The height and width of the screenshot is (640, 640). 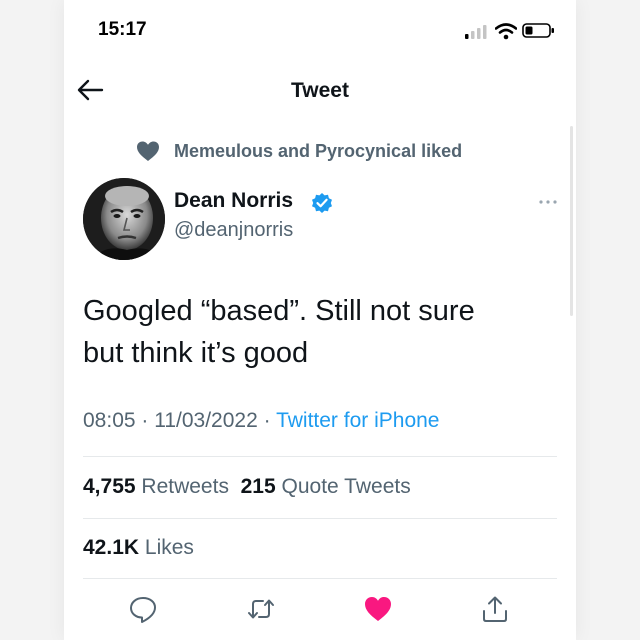 What do you see at coordinates (261, 609) in the screenshot?
I see `retweet-icon` at bounding box center [261, 609].